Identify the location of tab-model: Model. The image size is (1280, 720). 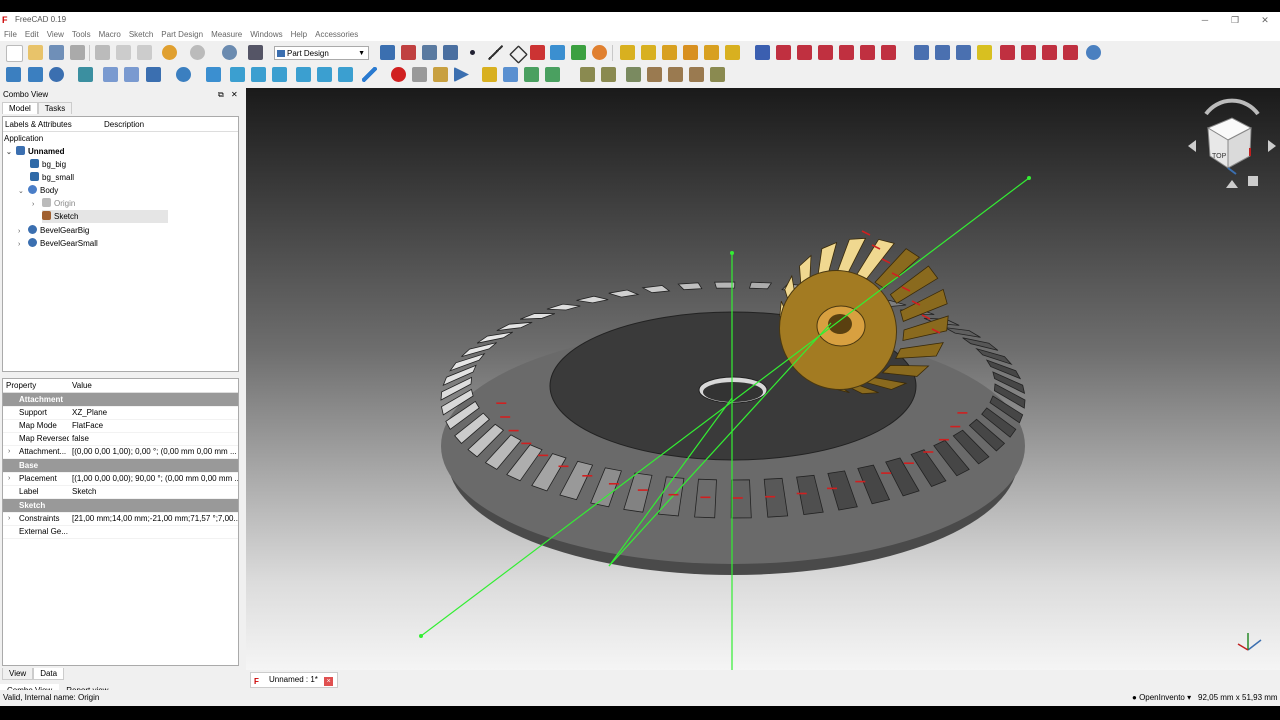
(20, 108).